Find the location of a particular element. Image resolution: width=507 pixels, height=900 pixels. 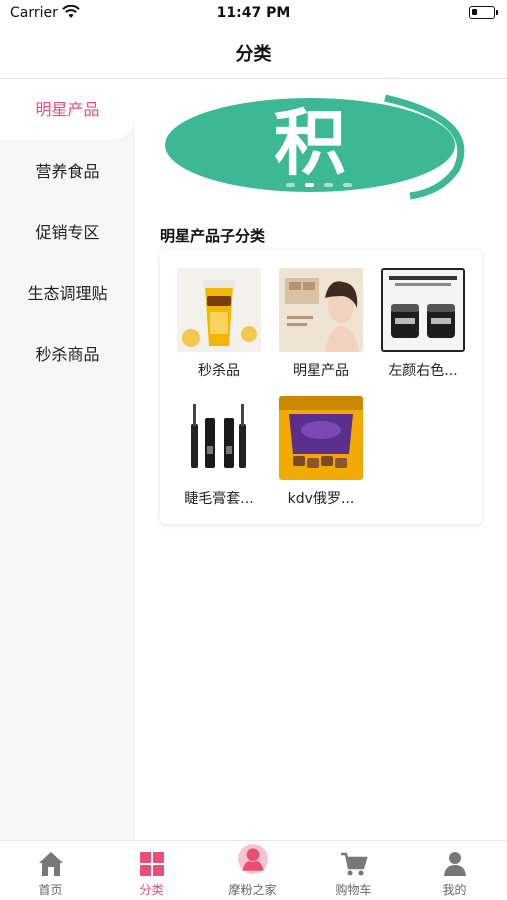

kdv-candy-image is located at coordinates (321, 438).